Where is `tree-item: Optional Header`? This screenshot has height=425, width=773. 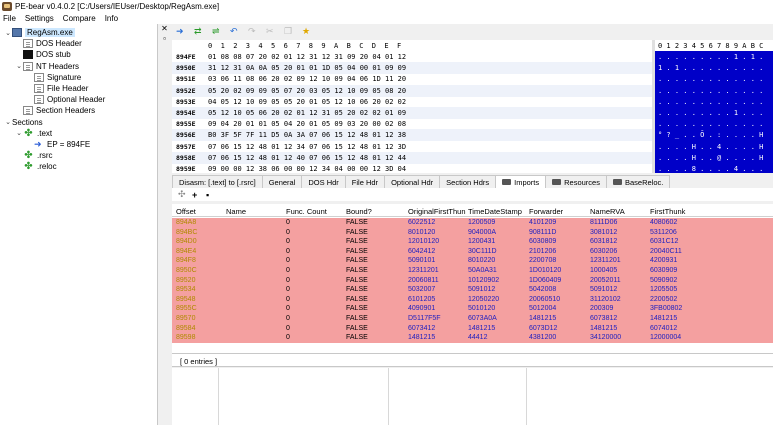
tree-item: Optional Header is located at coordinates (65, 99).